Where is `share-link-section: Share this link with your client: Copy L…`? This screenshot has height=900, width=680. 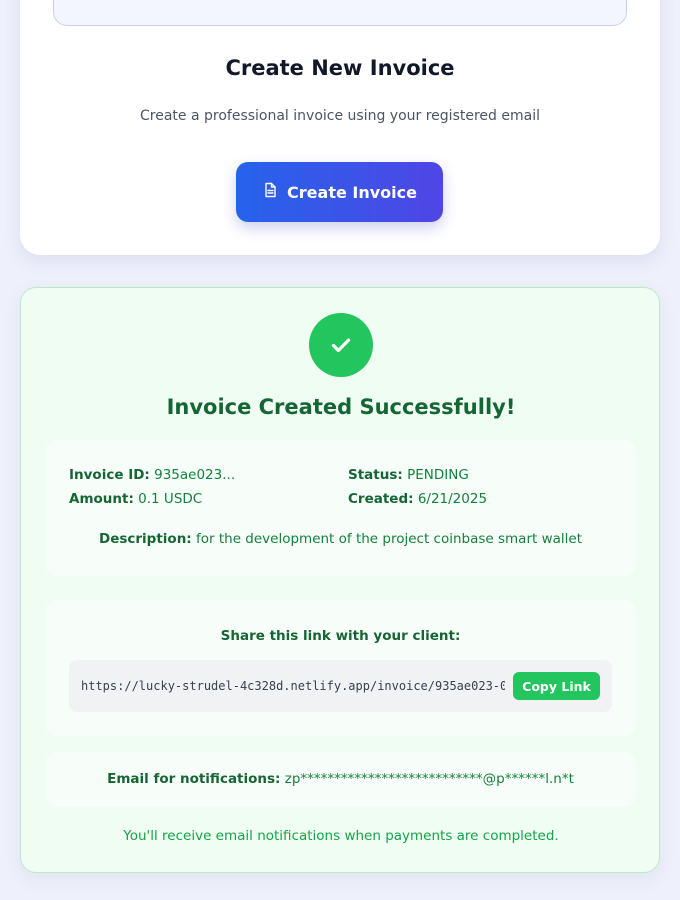
share-link-section: Share this link with your client: Copy L… is located at coordinates (340, 668).